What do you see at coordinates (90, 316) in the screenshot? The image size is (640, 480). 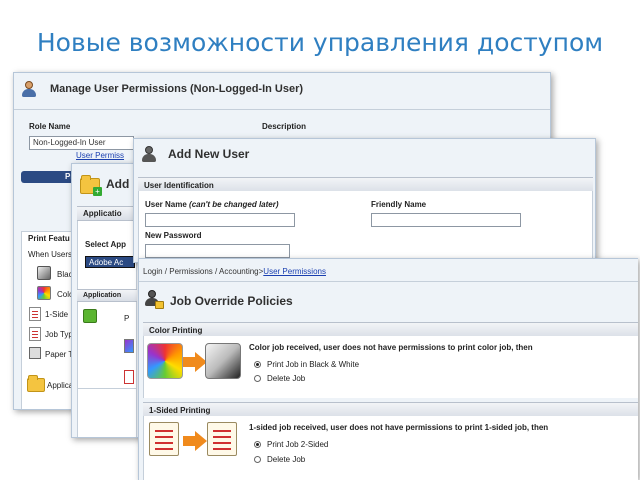 I see `application-green-icon` at bounding box center [90, 316].